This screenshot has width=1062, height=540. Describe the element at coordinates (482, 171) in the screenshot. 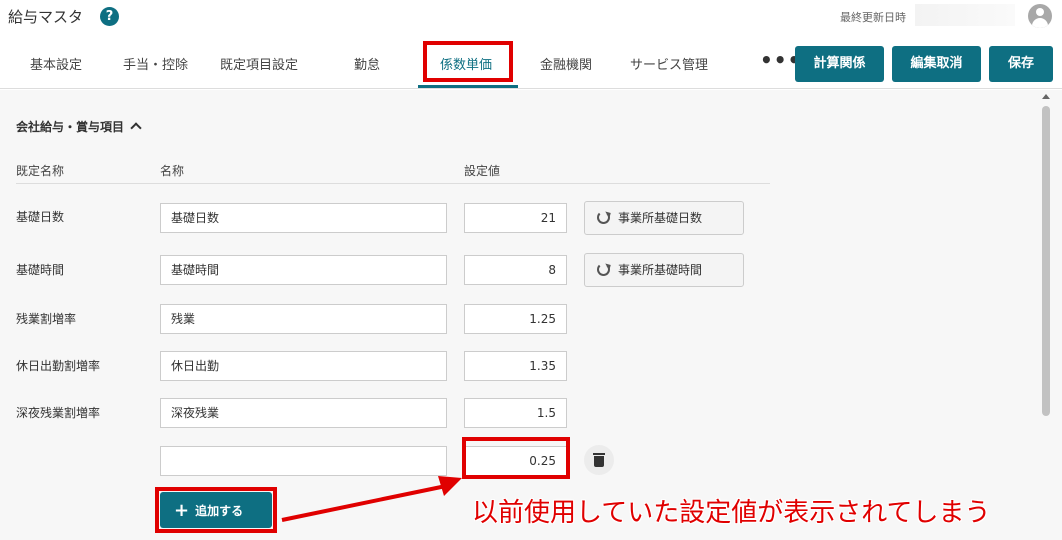

I see `column-header-value: 設定値` at that location.